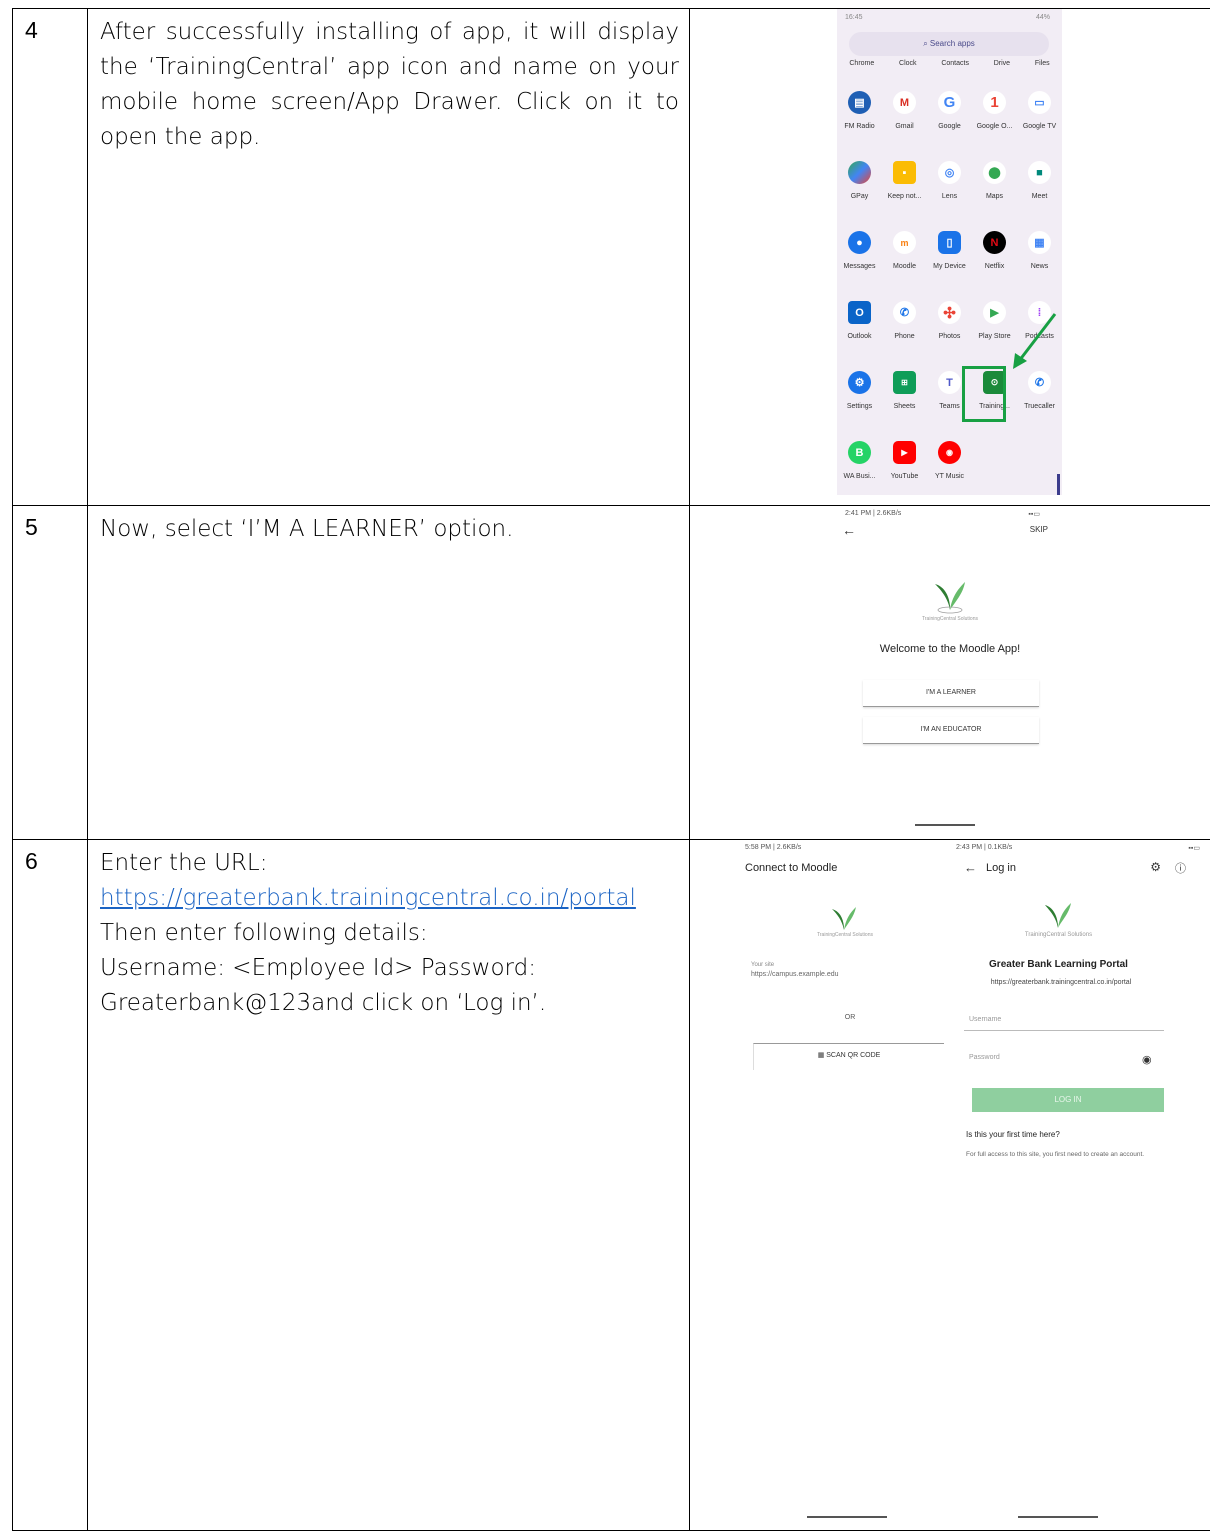 The image size is (1210, 1537). I want to click on portal-heading: Greater Bank Learning Portal, so click(1058, 964).